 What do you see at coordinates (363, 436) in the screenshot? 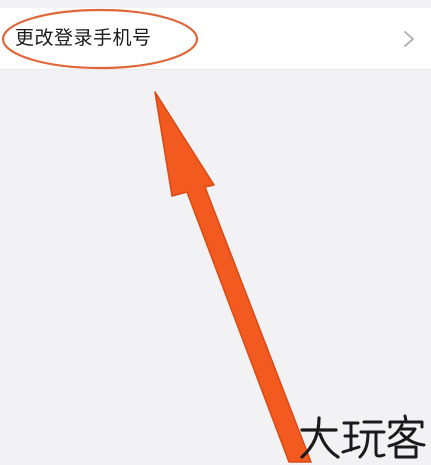
I see `watermark-logo` at bounding box center [363, 436].